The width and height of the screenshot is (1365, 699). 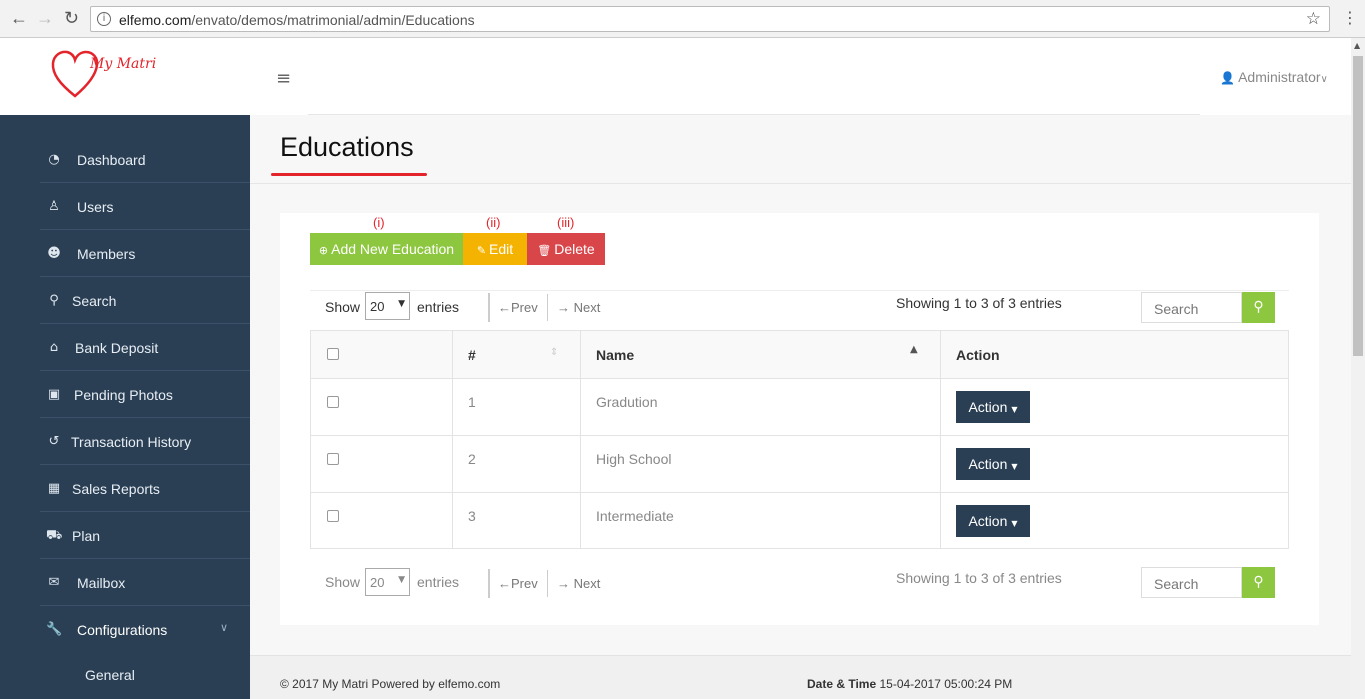 What do you see at coordinates (946, 684) in the screenshot?
I see `datetime-value: 15-04-2017 05:00:24 PM` at bounding box center [946, 684].